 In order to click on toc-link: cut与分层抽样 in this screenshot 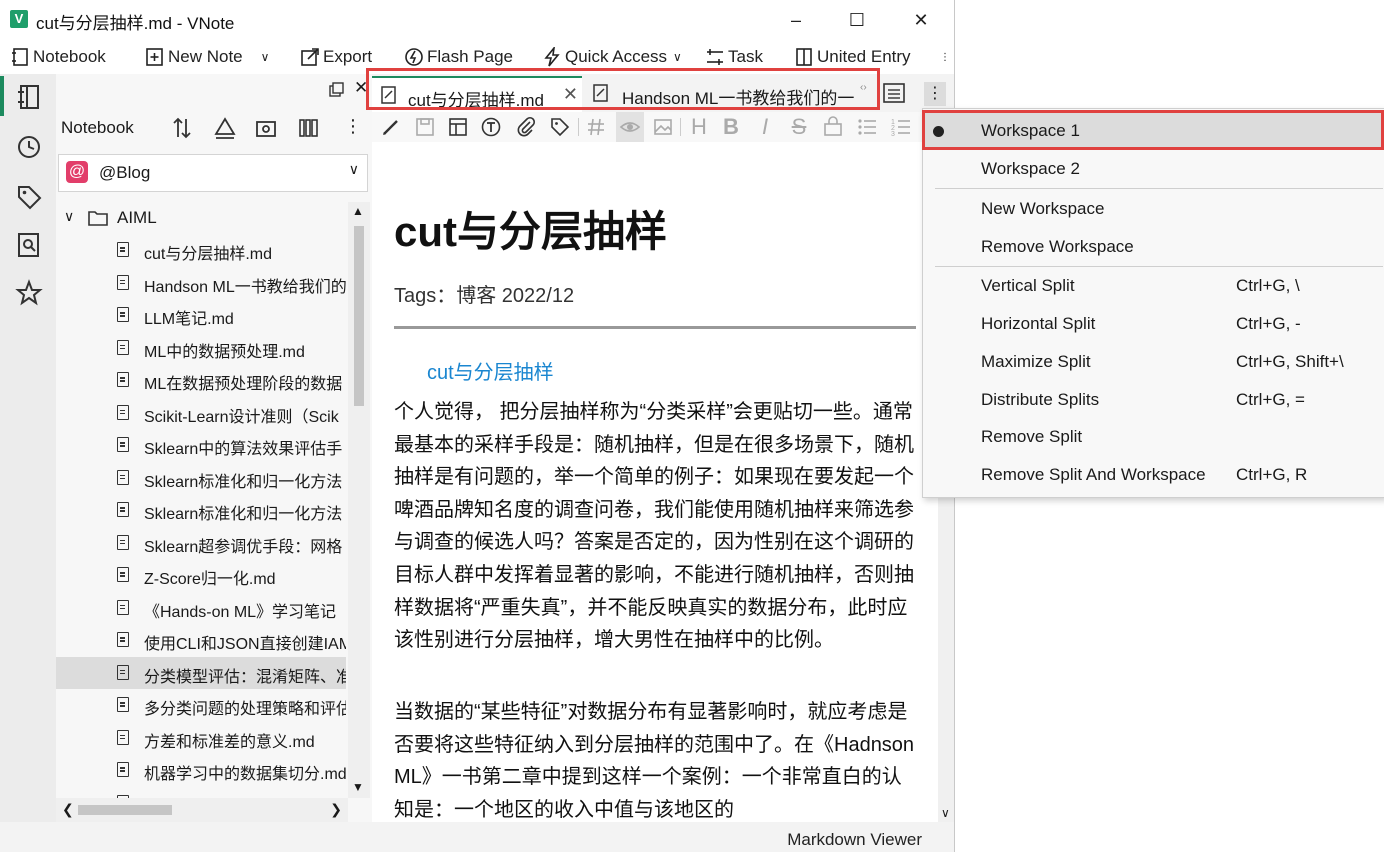, I will do `click(490, 370)`.